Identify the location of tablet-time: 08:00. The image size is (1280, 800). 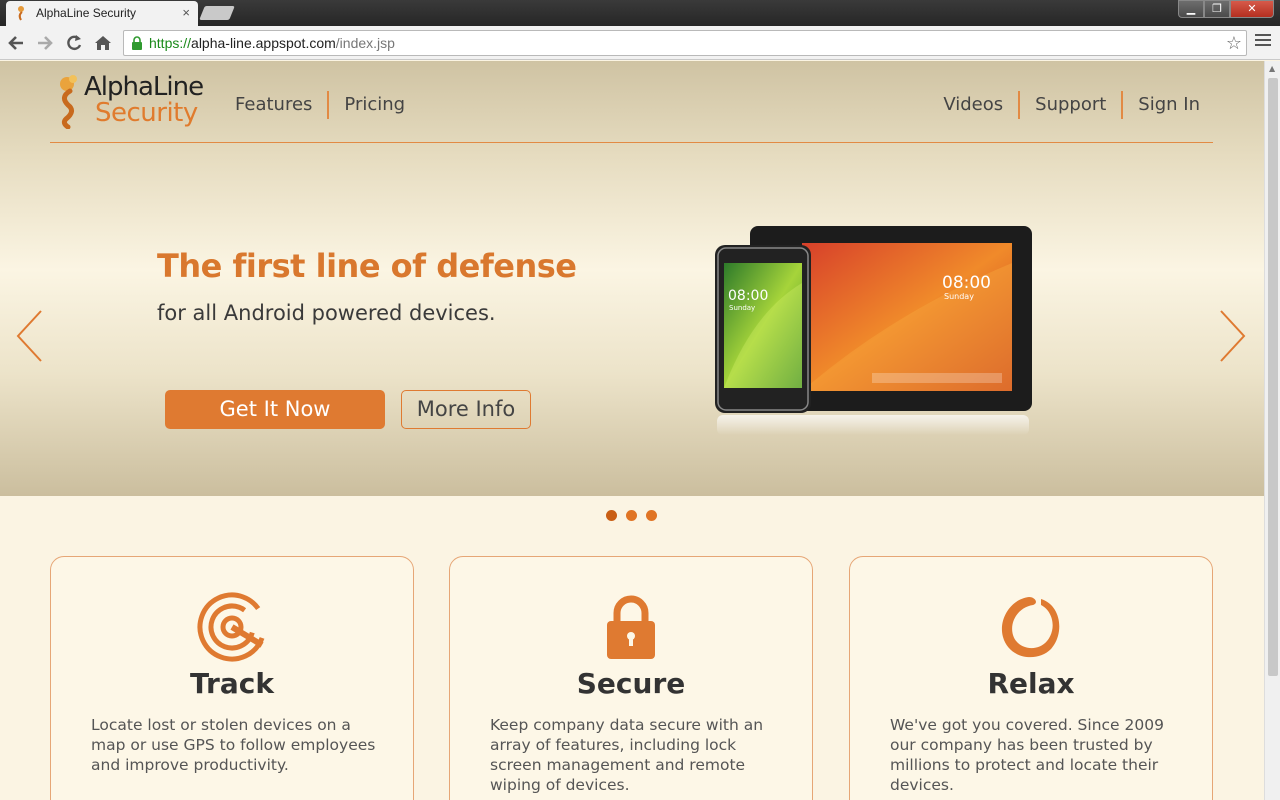
(966, 283).